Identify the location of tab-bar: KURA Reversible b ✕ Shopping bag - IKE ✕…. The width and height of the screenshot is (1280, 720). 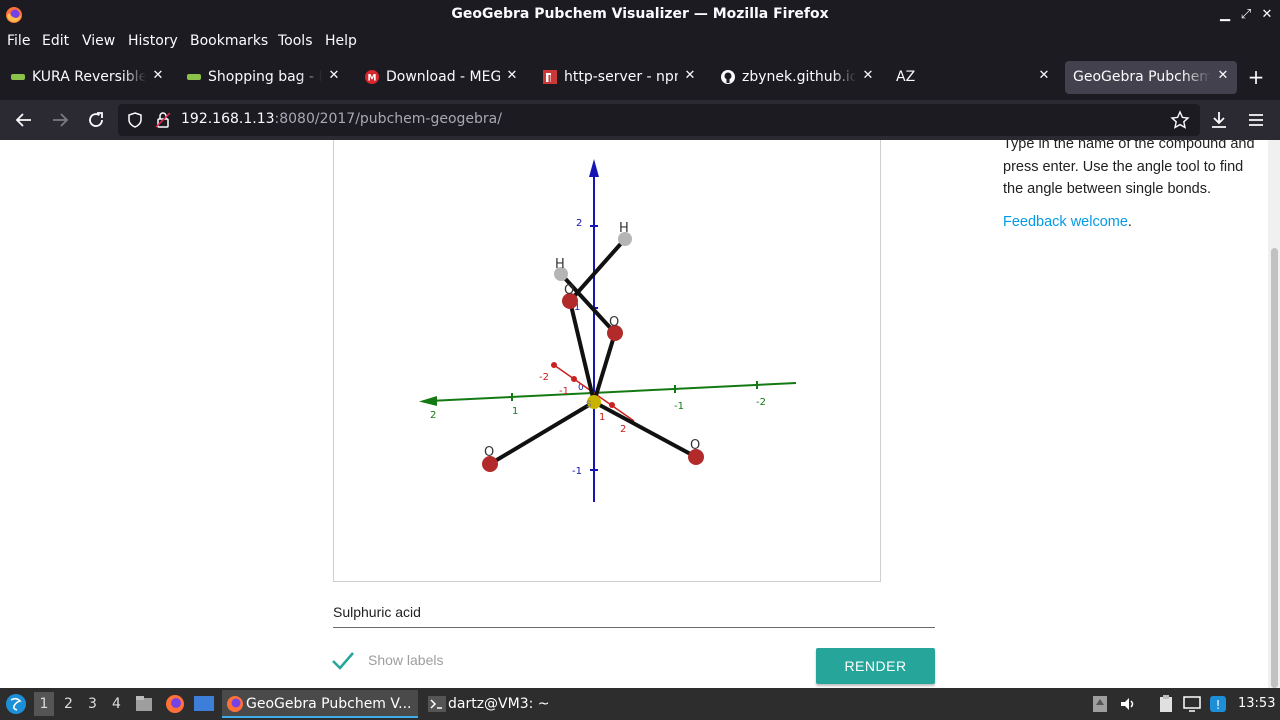
(640, 77).